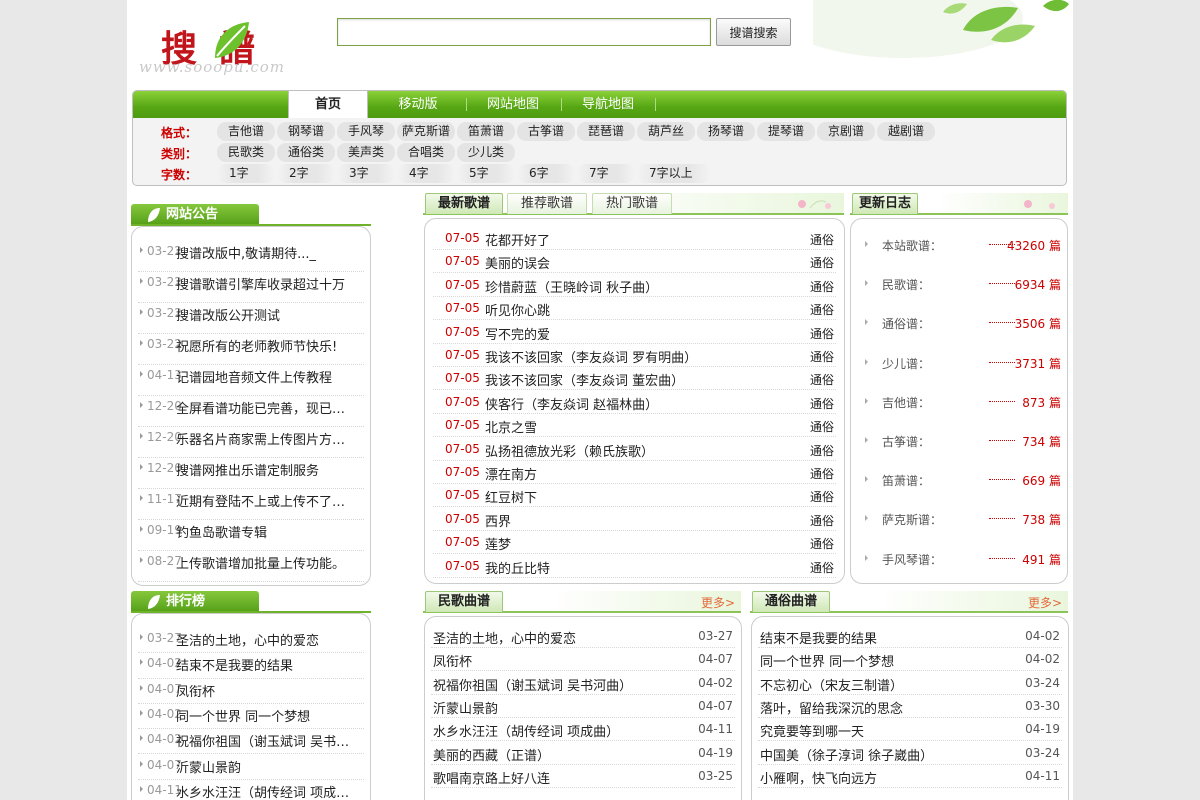 This screenshot has height=800, width=1200. I want to click on item-title: 凤衔杯, so click(195, 690).